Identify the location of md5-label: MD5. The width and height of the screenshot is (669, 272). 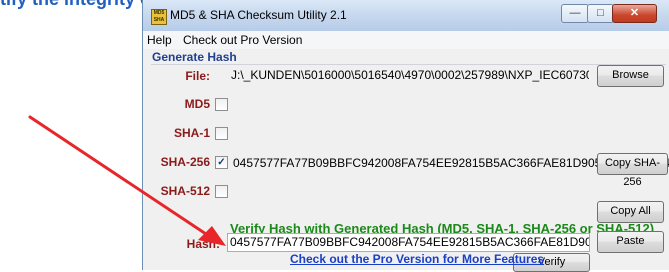
(197, 104).